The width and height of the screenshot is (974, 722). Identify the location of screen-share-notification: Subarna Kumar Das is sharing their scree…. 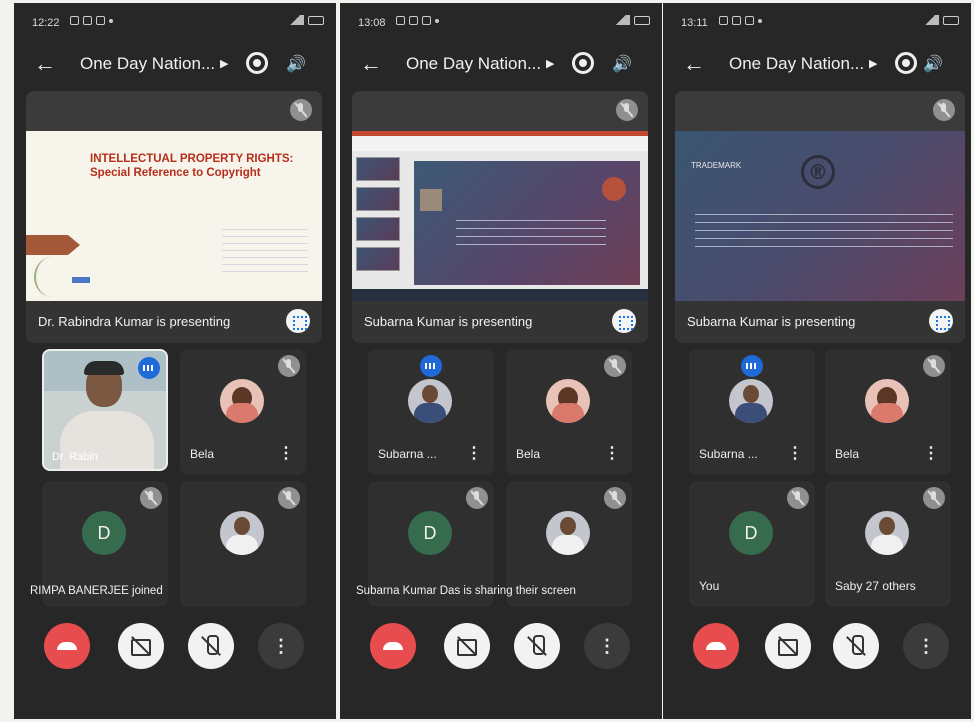
(466, 591).